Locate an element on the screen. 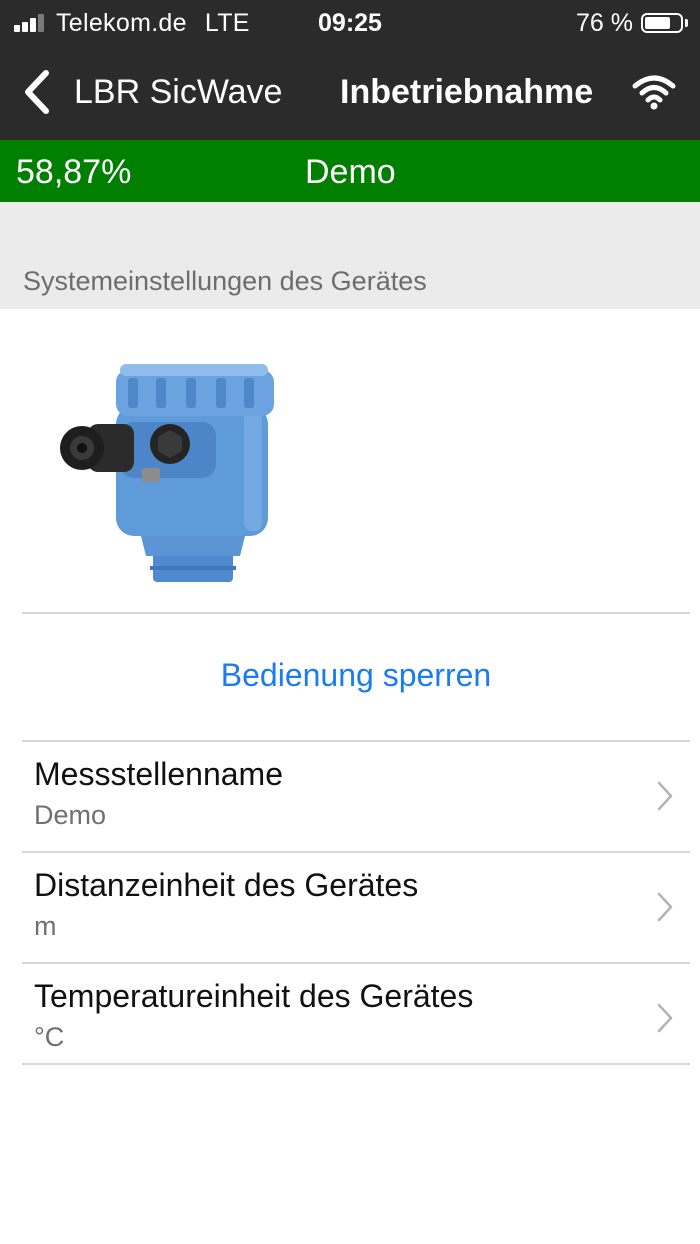  section-header: Systemeinstellungen des Gerätes is located at coordinates (350, 255).